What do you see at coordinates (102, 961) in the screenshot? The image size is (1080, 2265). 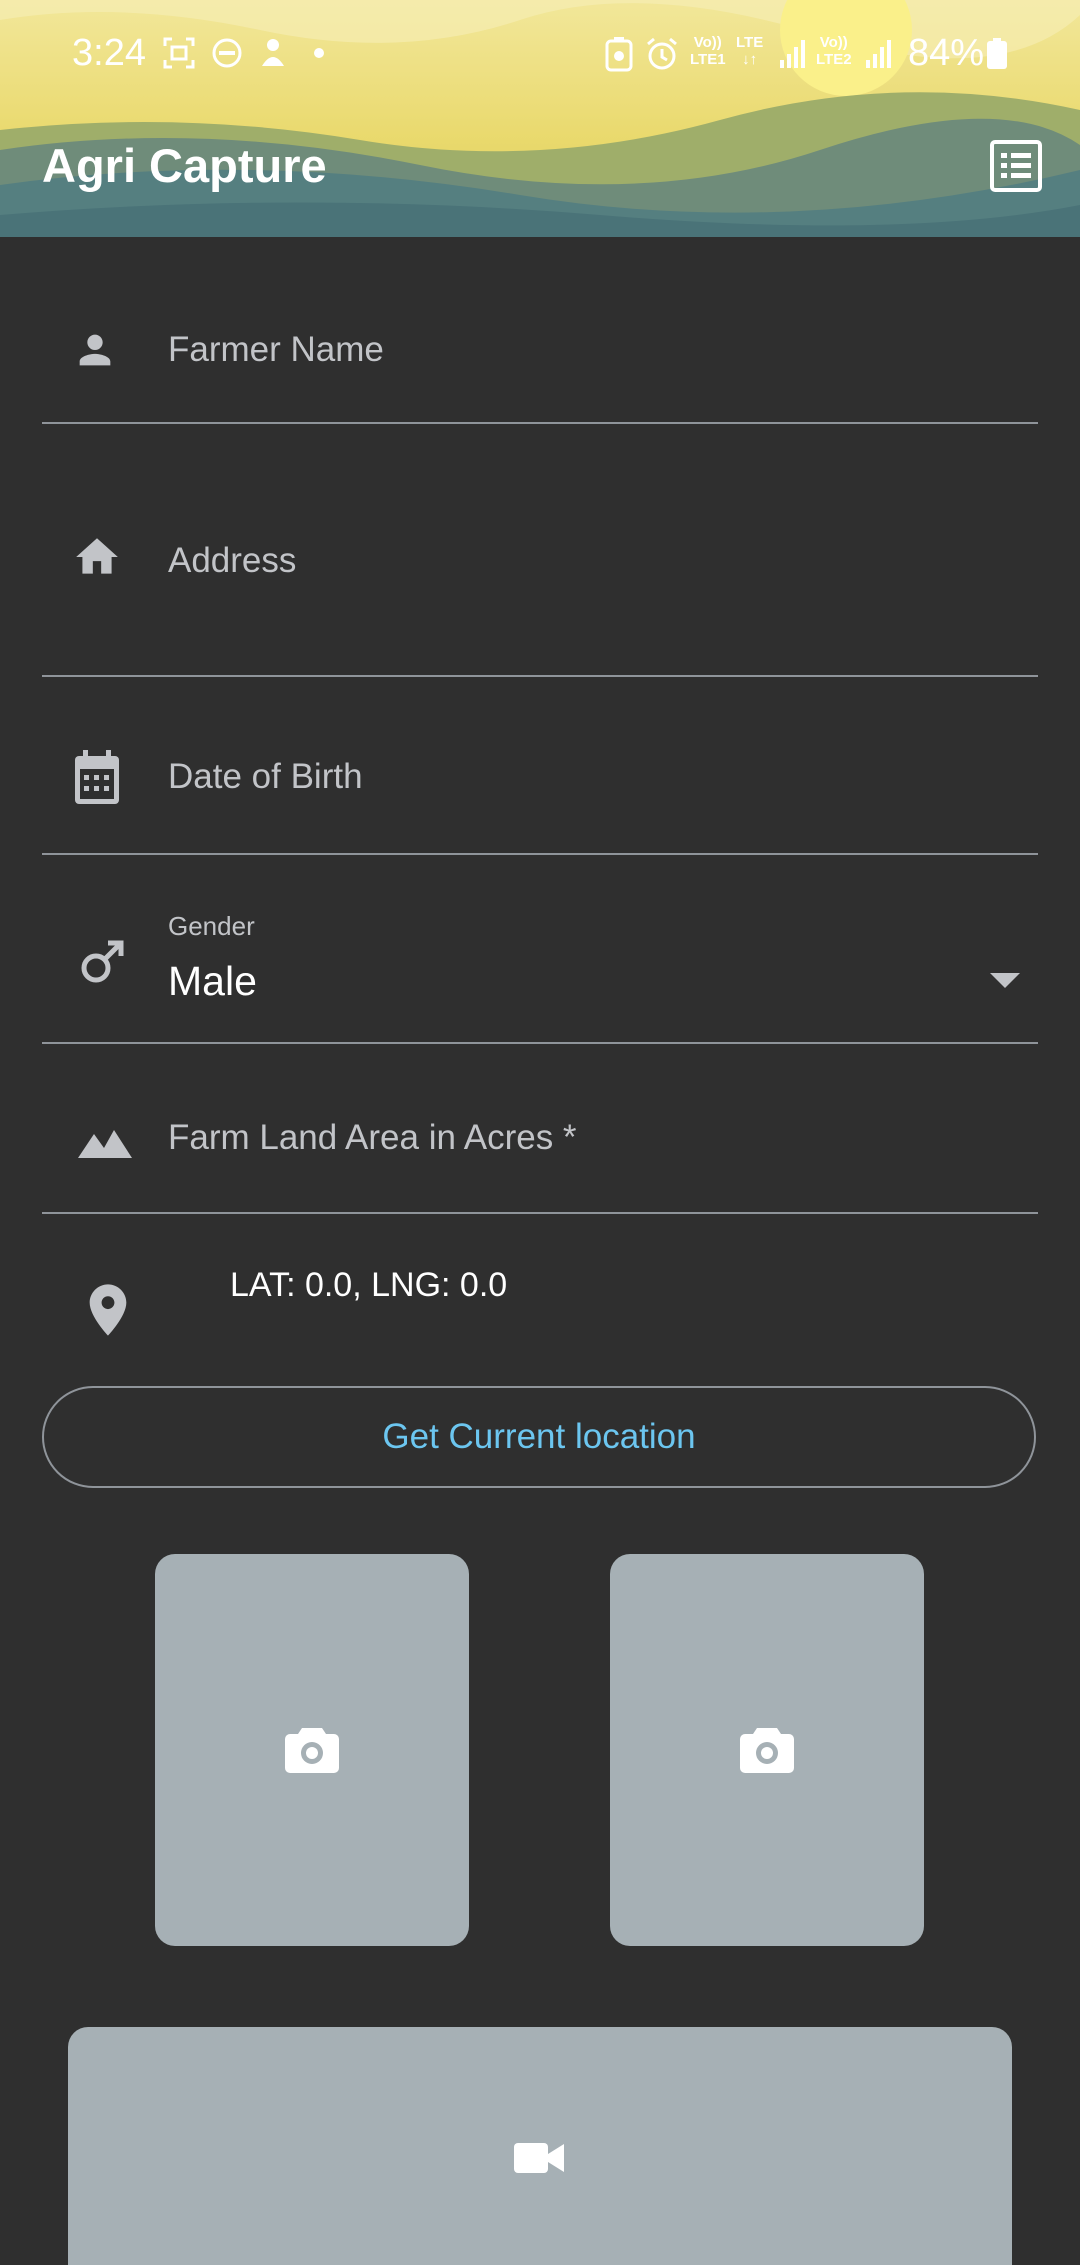 I see `male-icon` at bounding box center [102, 961].